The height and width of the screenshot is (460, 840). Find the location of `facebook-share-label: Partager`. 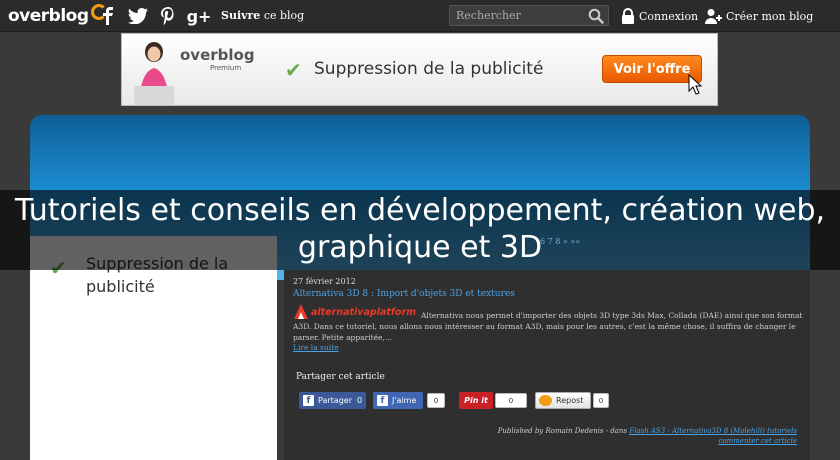

facebook-share-label: Partager is located at coordinates (335, 400).